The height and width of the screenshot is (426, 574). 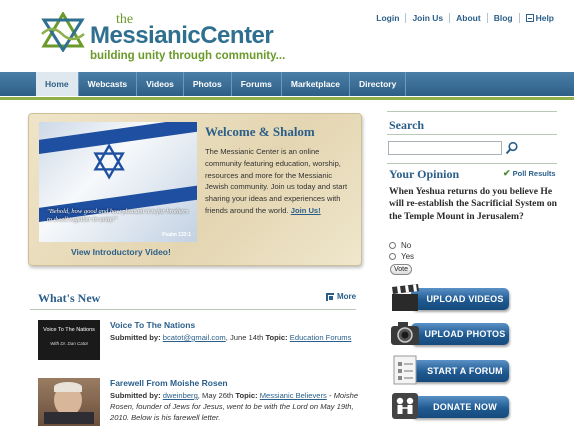 What do you see at coordinates (468, 18) in the screenshot?
I see `about-link: About` at bounding box center [468, 18].